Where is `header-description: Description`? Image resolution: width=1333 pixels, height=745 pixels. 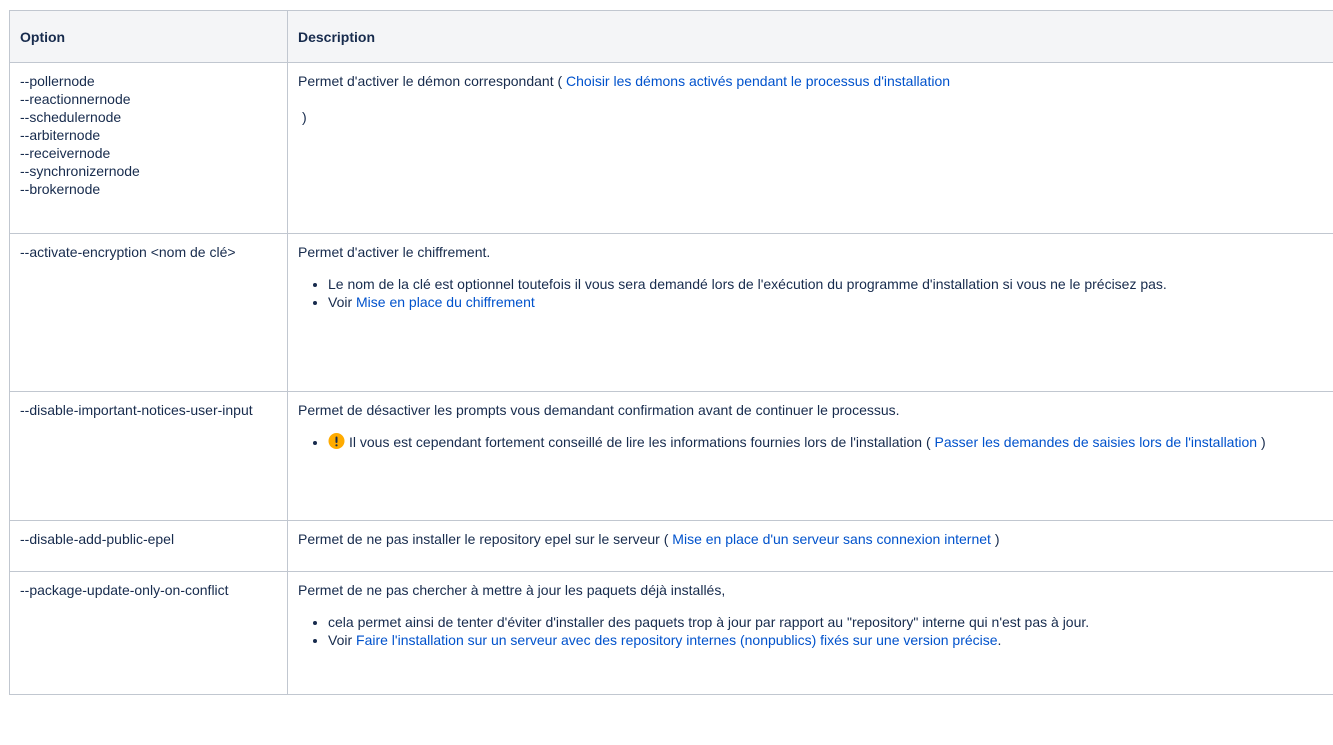 header-description: Description is located at coordinates (810, 36).